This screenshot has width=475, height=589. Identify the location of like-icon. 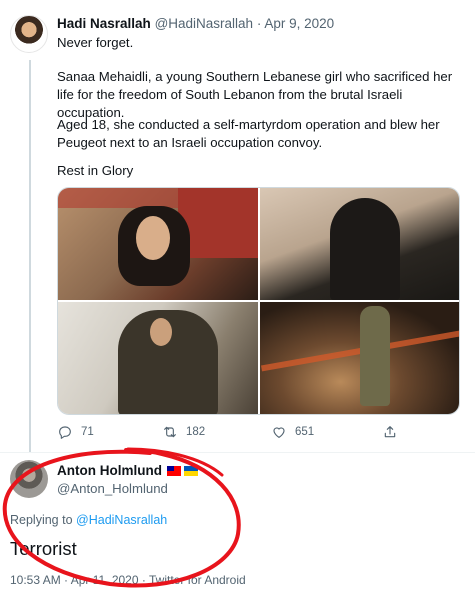
(279, 432).